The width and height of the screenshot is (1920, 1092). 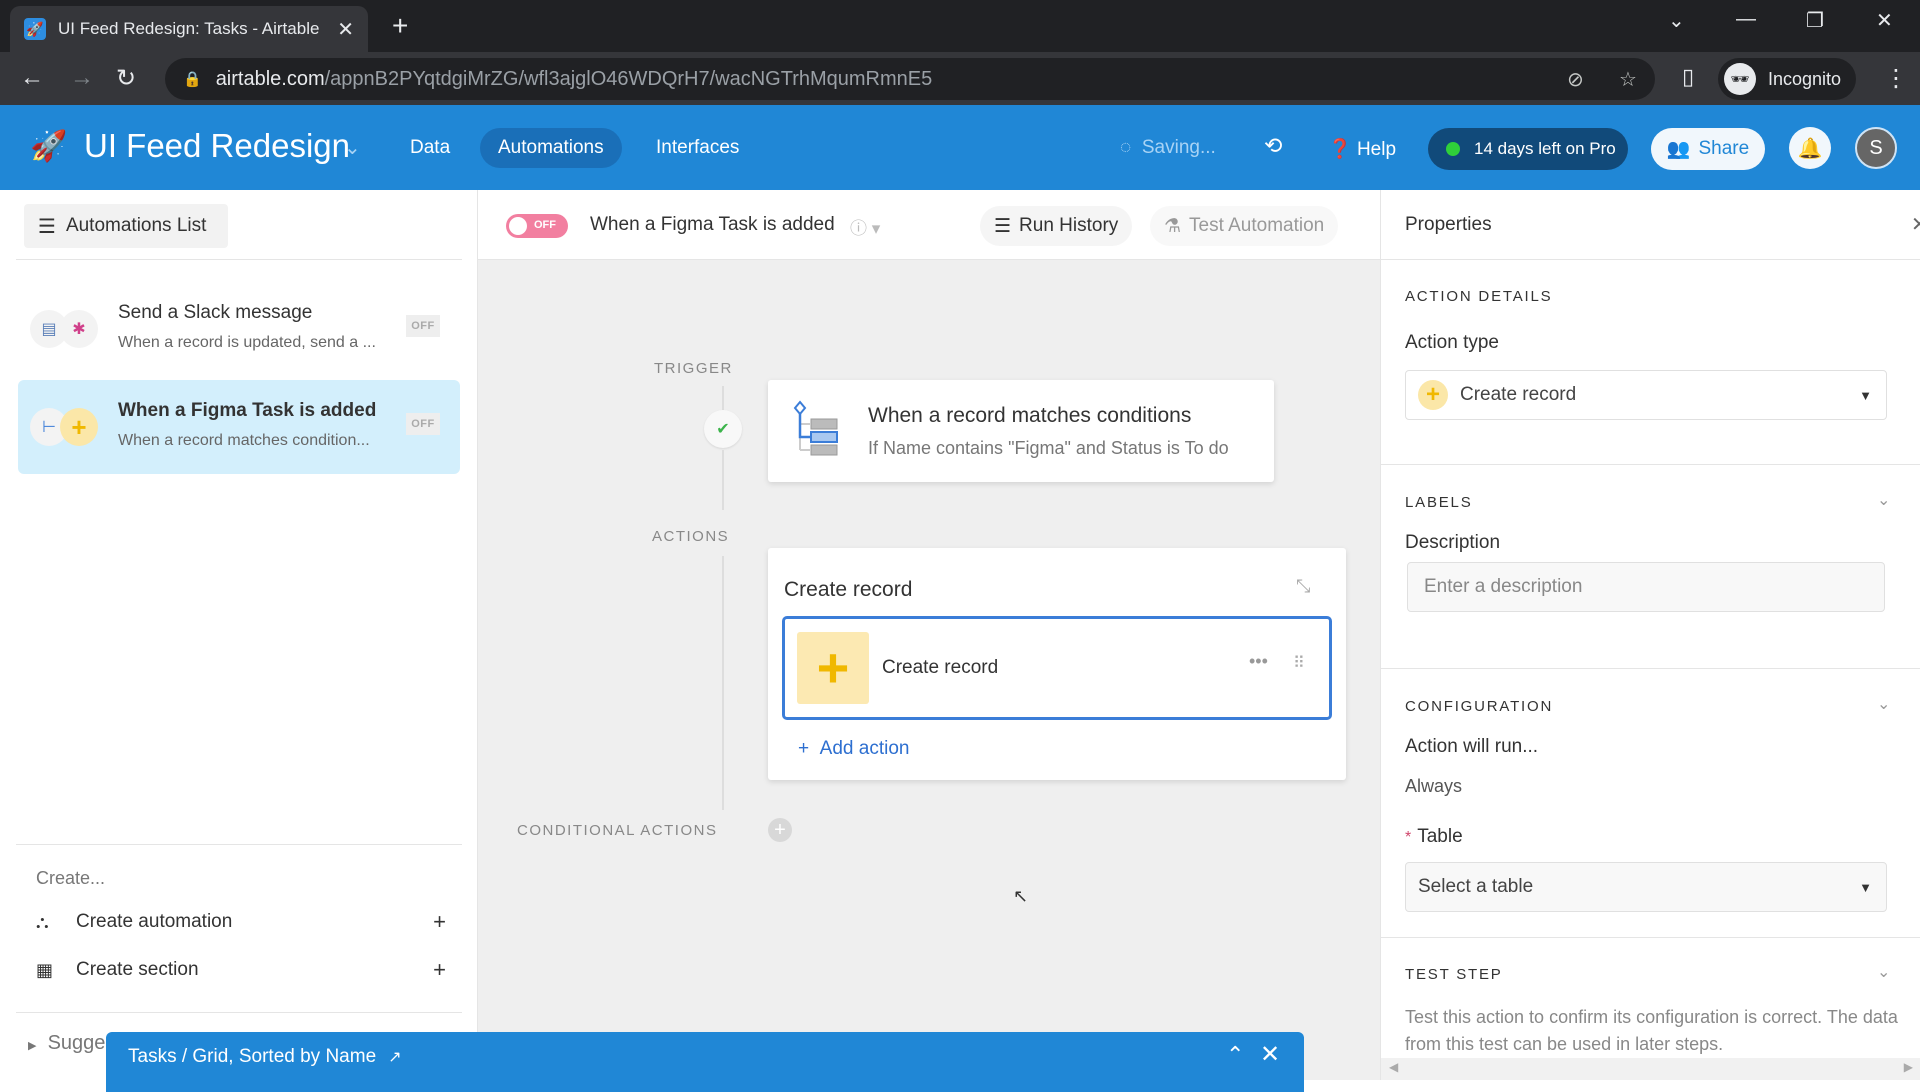 What do you see at coordinates (693, 368) in the screenshot?
I see `trigger-section-label: TRIGGER` at bounding box center [693, 368].